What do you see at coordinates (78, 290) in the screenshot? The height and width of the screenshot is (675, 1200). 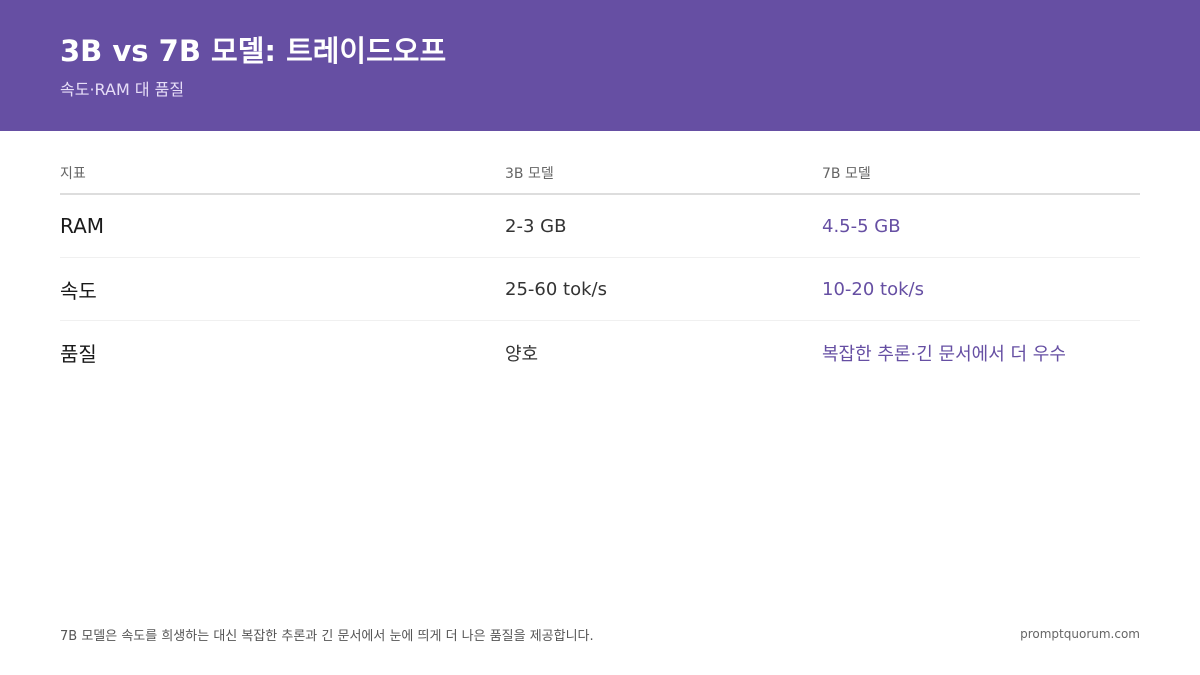 I see `metric-cell: 속도` at bounding box center [78, 290].